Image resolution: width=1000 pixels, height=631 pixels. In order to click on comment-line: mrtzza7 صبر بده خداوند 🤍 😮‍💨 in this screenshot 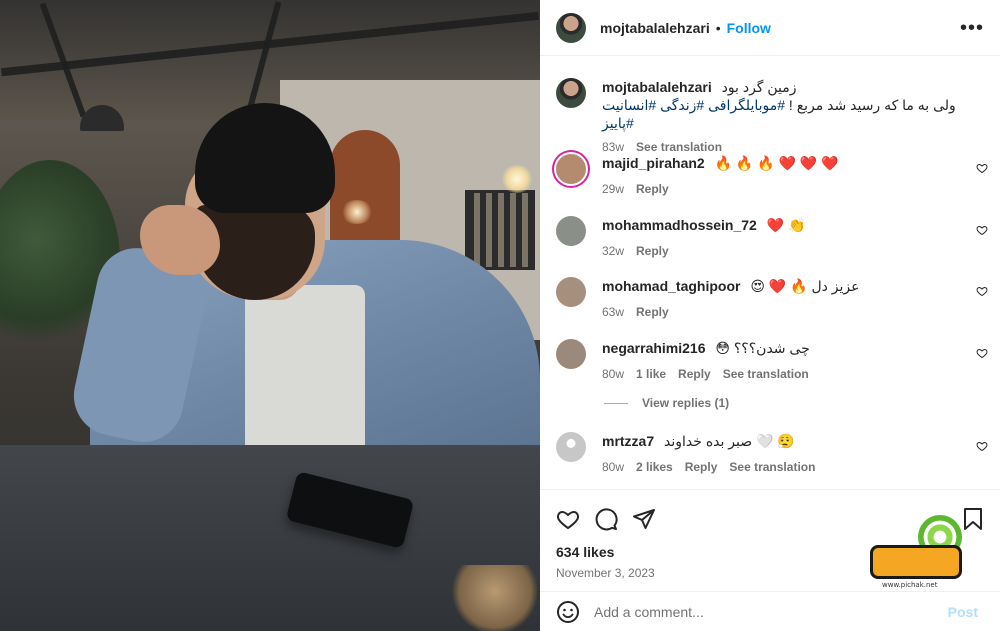, I will do `click(780, 441)`.